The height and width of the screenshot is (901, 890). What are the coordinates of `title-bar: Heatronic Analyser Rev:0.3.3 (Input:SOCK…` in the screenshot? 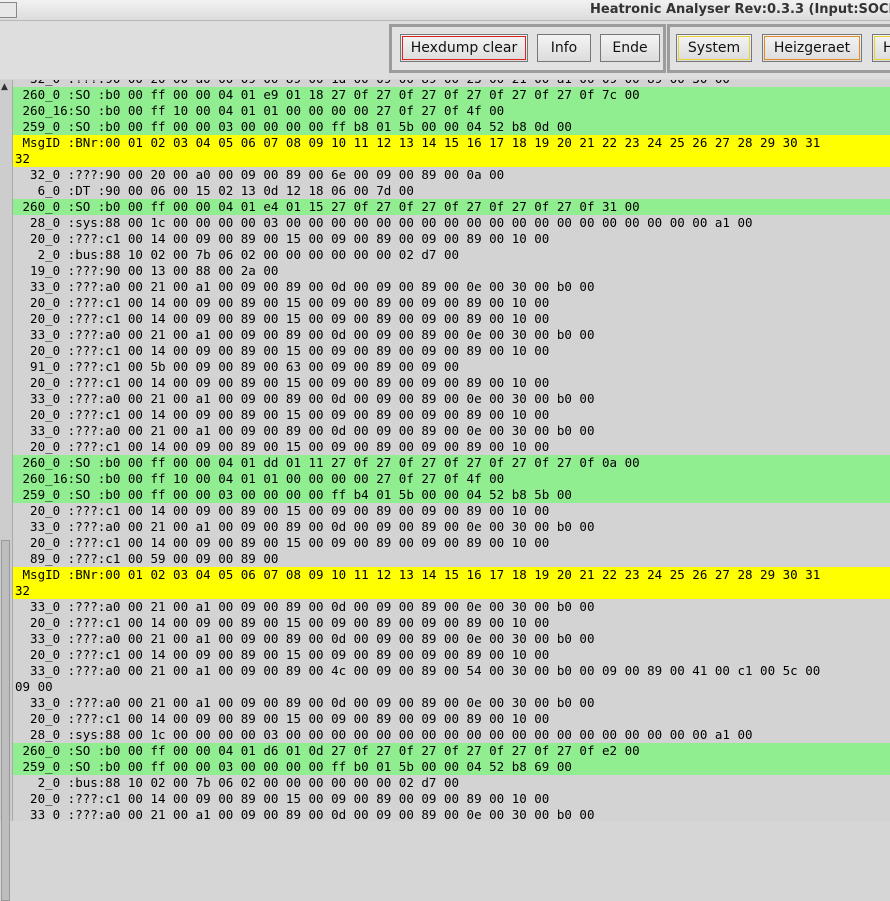 It's located at (445, 10).